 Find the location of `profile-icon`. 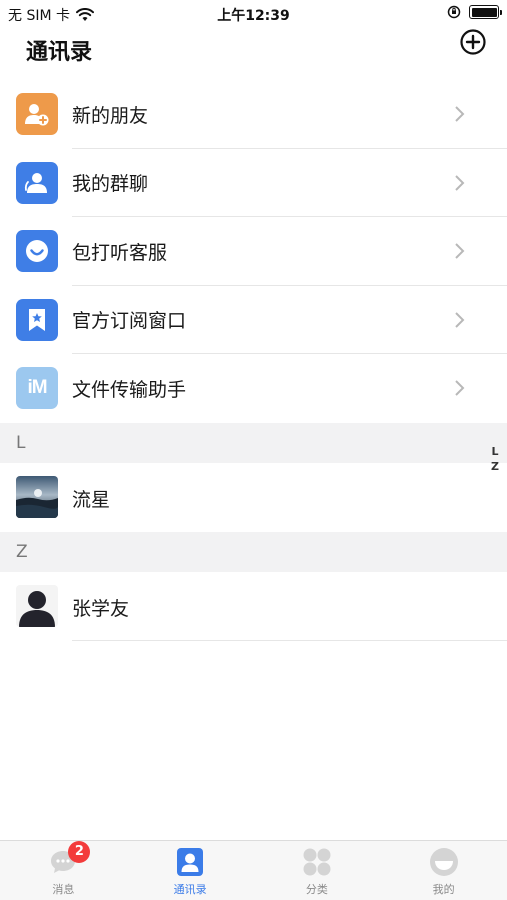

profile-icon is located at coordinates (444, 862).